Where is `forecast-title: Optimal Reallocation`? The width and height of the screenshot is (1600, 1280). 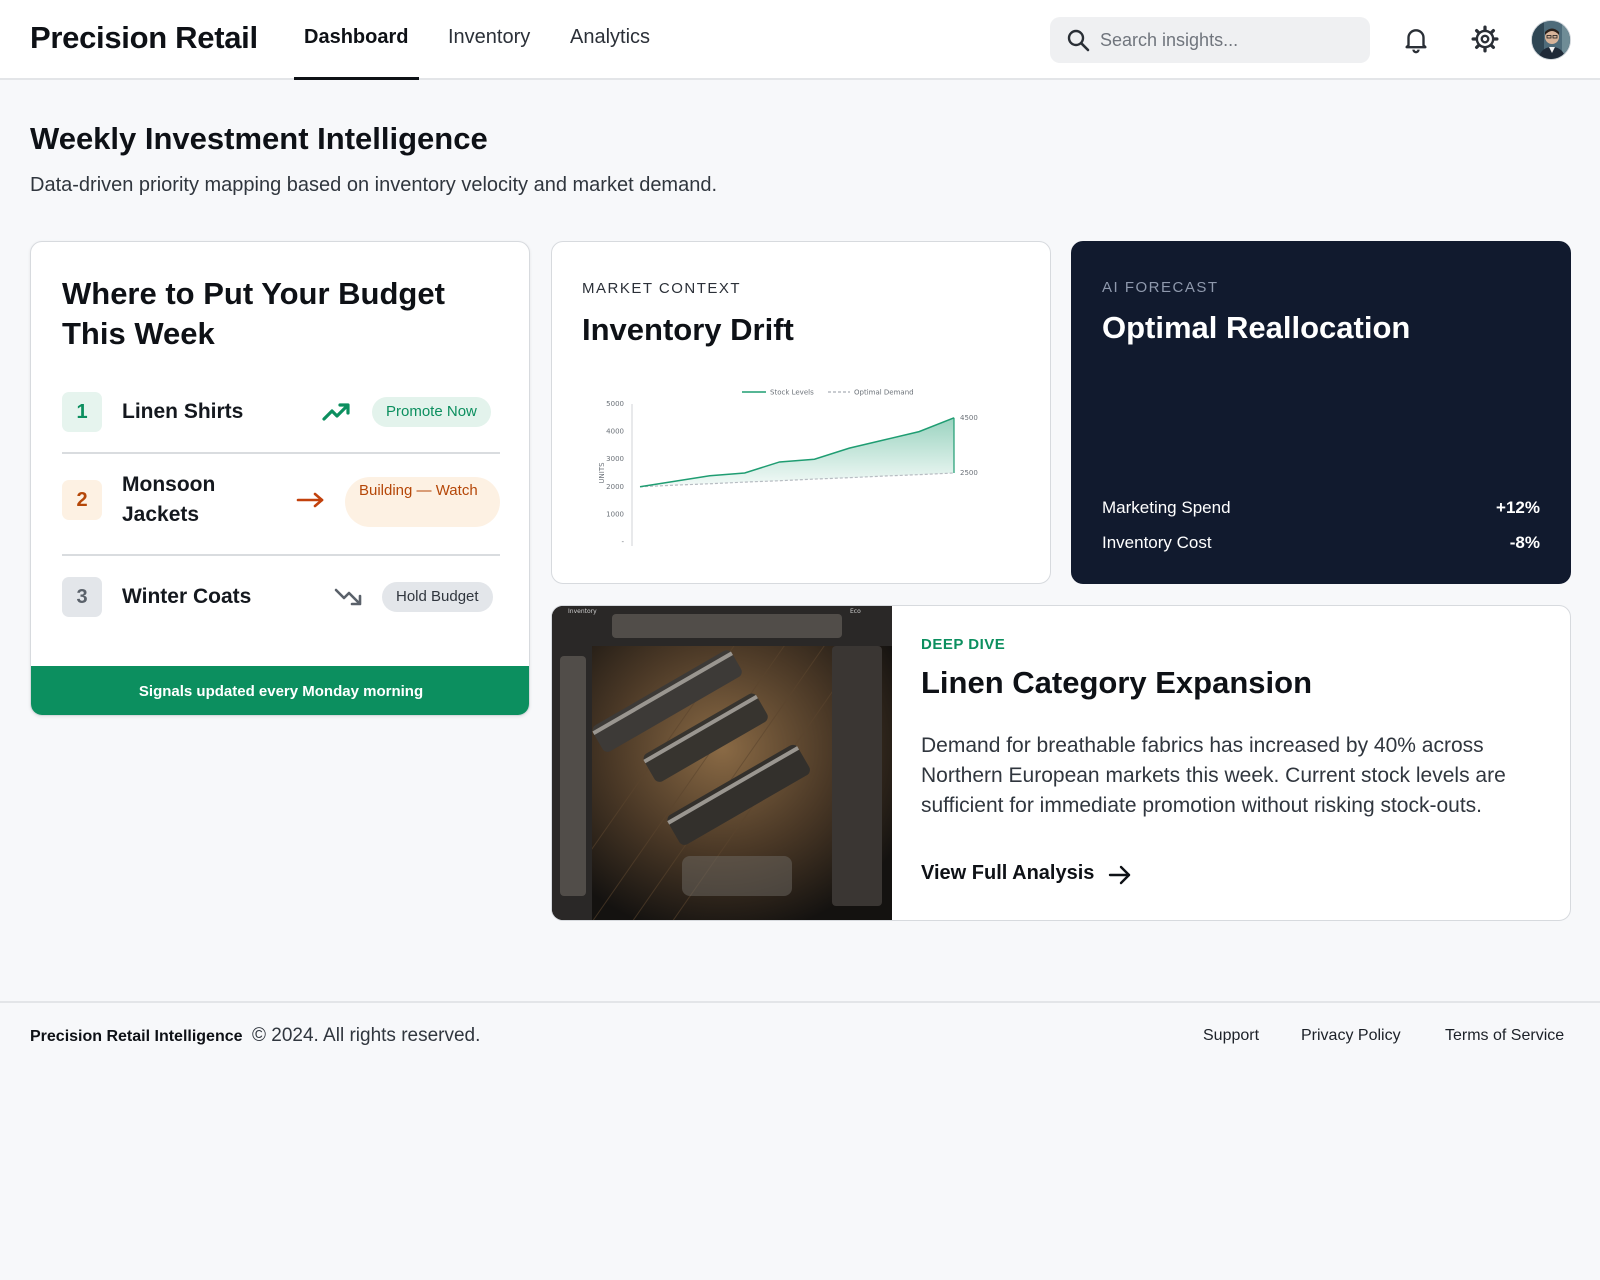 forecast-title: Optimal Reallocation is located at coordinates (1256, 327).